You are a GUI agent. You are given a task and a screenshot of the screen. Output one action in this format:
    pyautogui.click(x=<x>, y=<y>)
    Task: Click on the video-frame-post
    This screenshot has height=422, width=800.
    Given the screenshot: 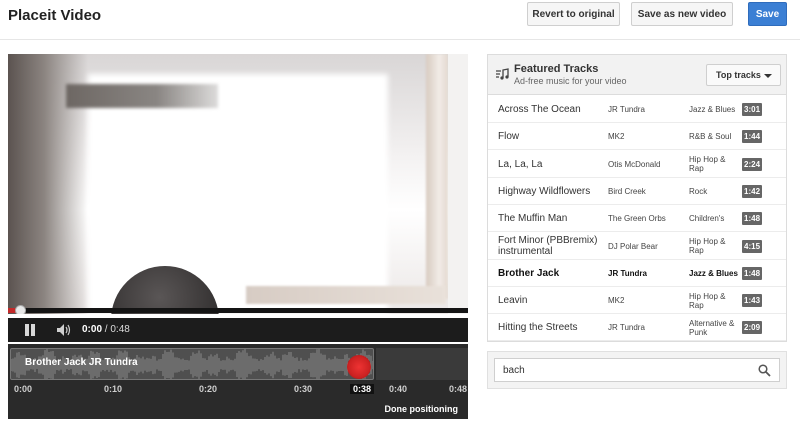 What is the action you would take?
    pyautogui.click(x=437, y=176)
    